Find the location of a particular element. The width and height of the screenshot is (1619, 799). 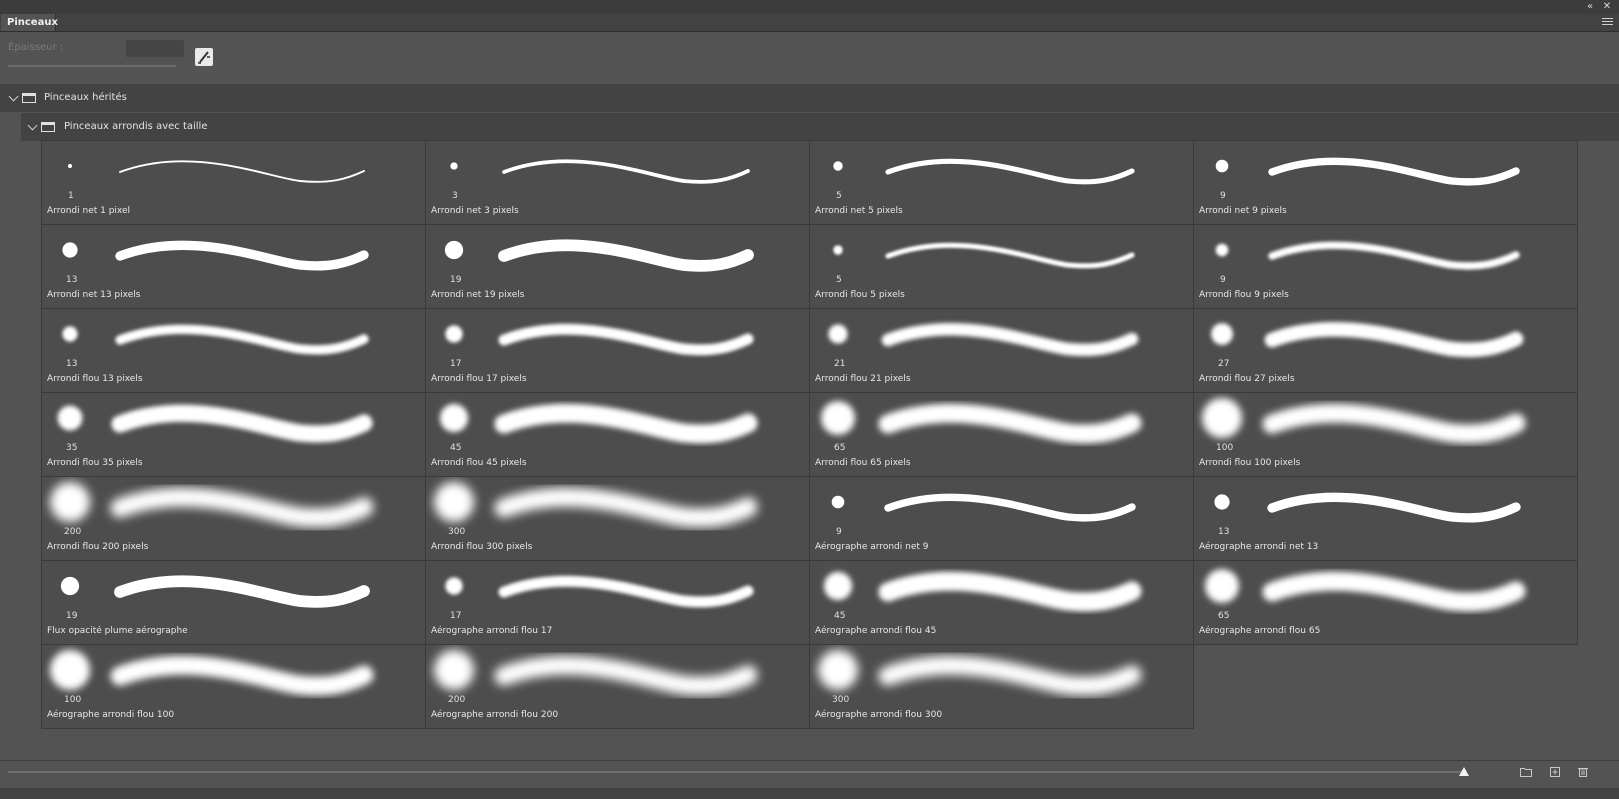

brush-tile: 13 Arrondi net 13 pixels is located at coordinates (233, 266).